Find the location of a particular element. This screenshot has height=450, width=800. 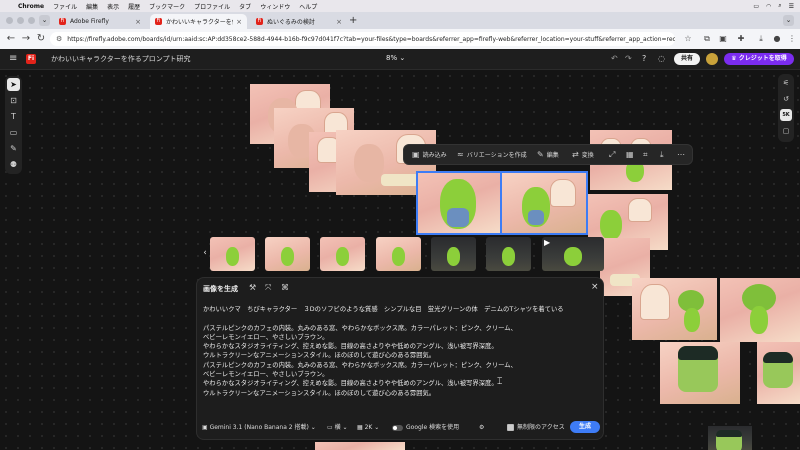

firefly-logo: Fi is located at coordinates (31, 59).